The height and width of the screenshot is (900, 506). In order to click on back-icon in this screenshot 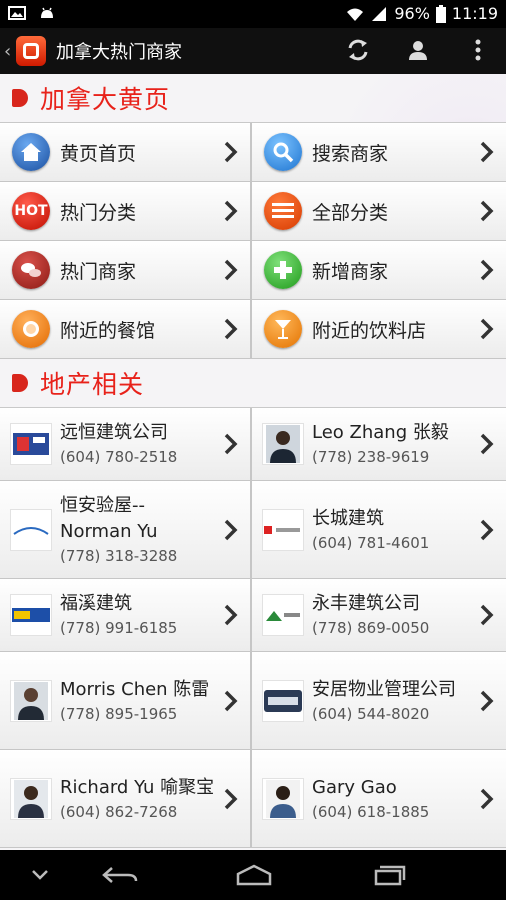, I will do `click(120, 875)`.